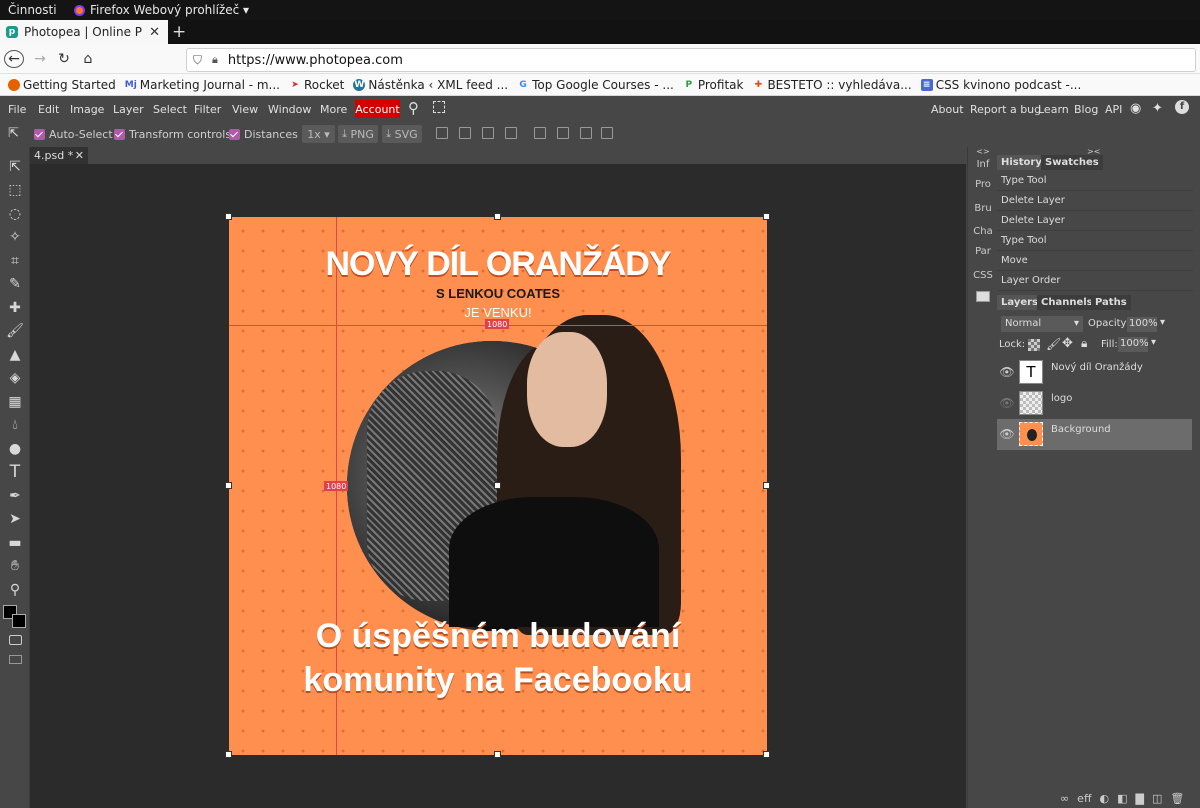 The height and width of the screenshot is (808, 1200). What do you see at coordinates (15, 543) in the screenshot?
I see `shape-tool-icon: ▬` at bounding box center [15, 543].